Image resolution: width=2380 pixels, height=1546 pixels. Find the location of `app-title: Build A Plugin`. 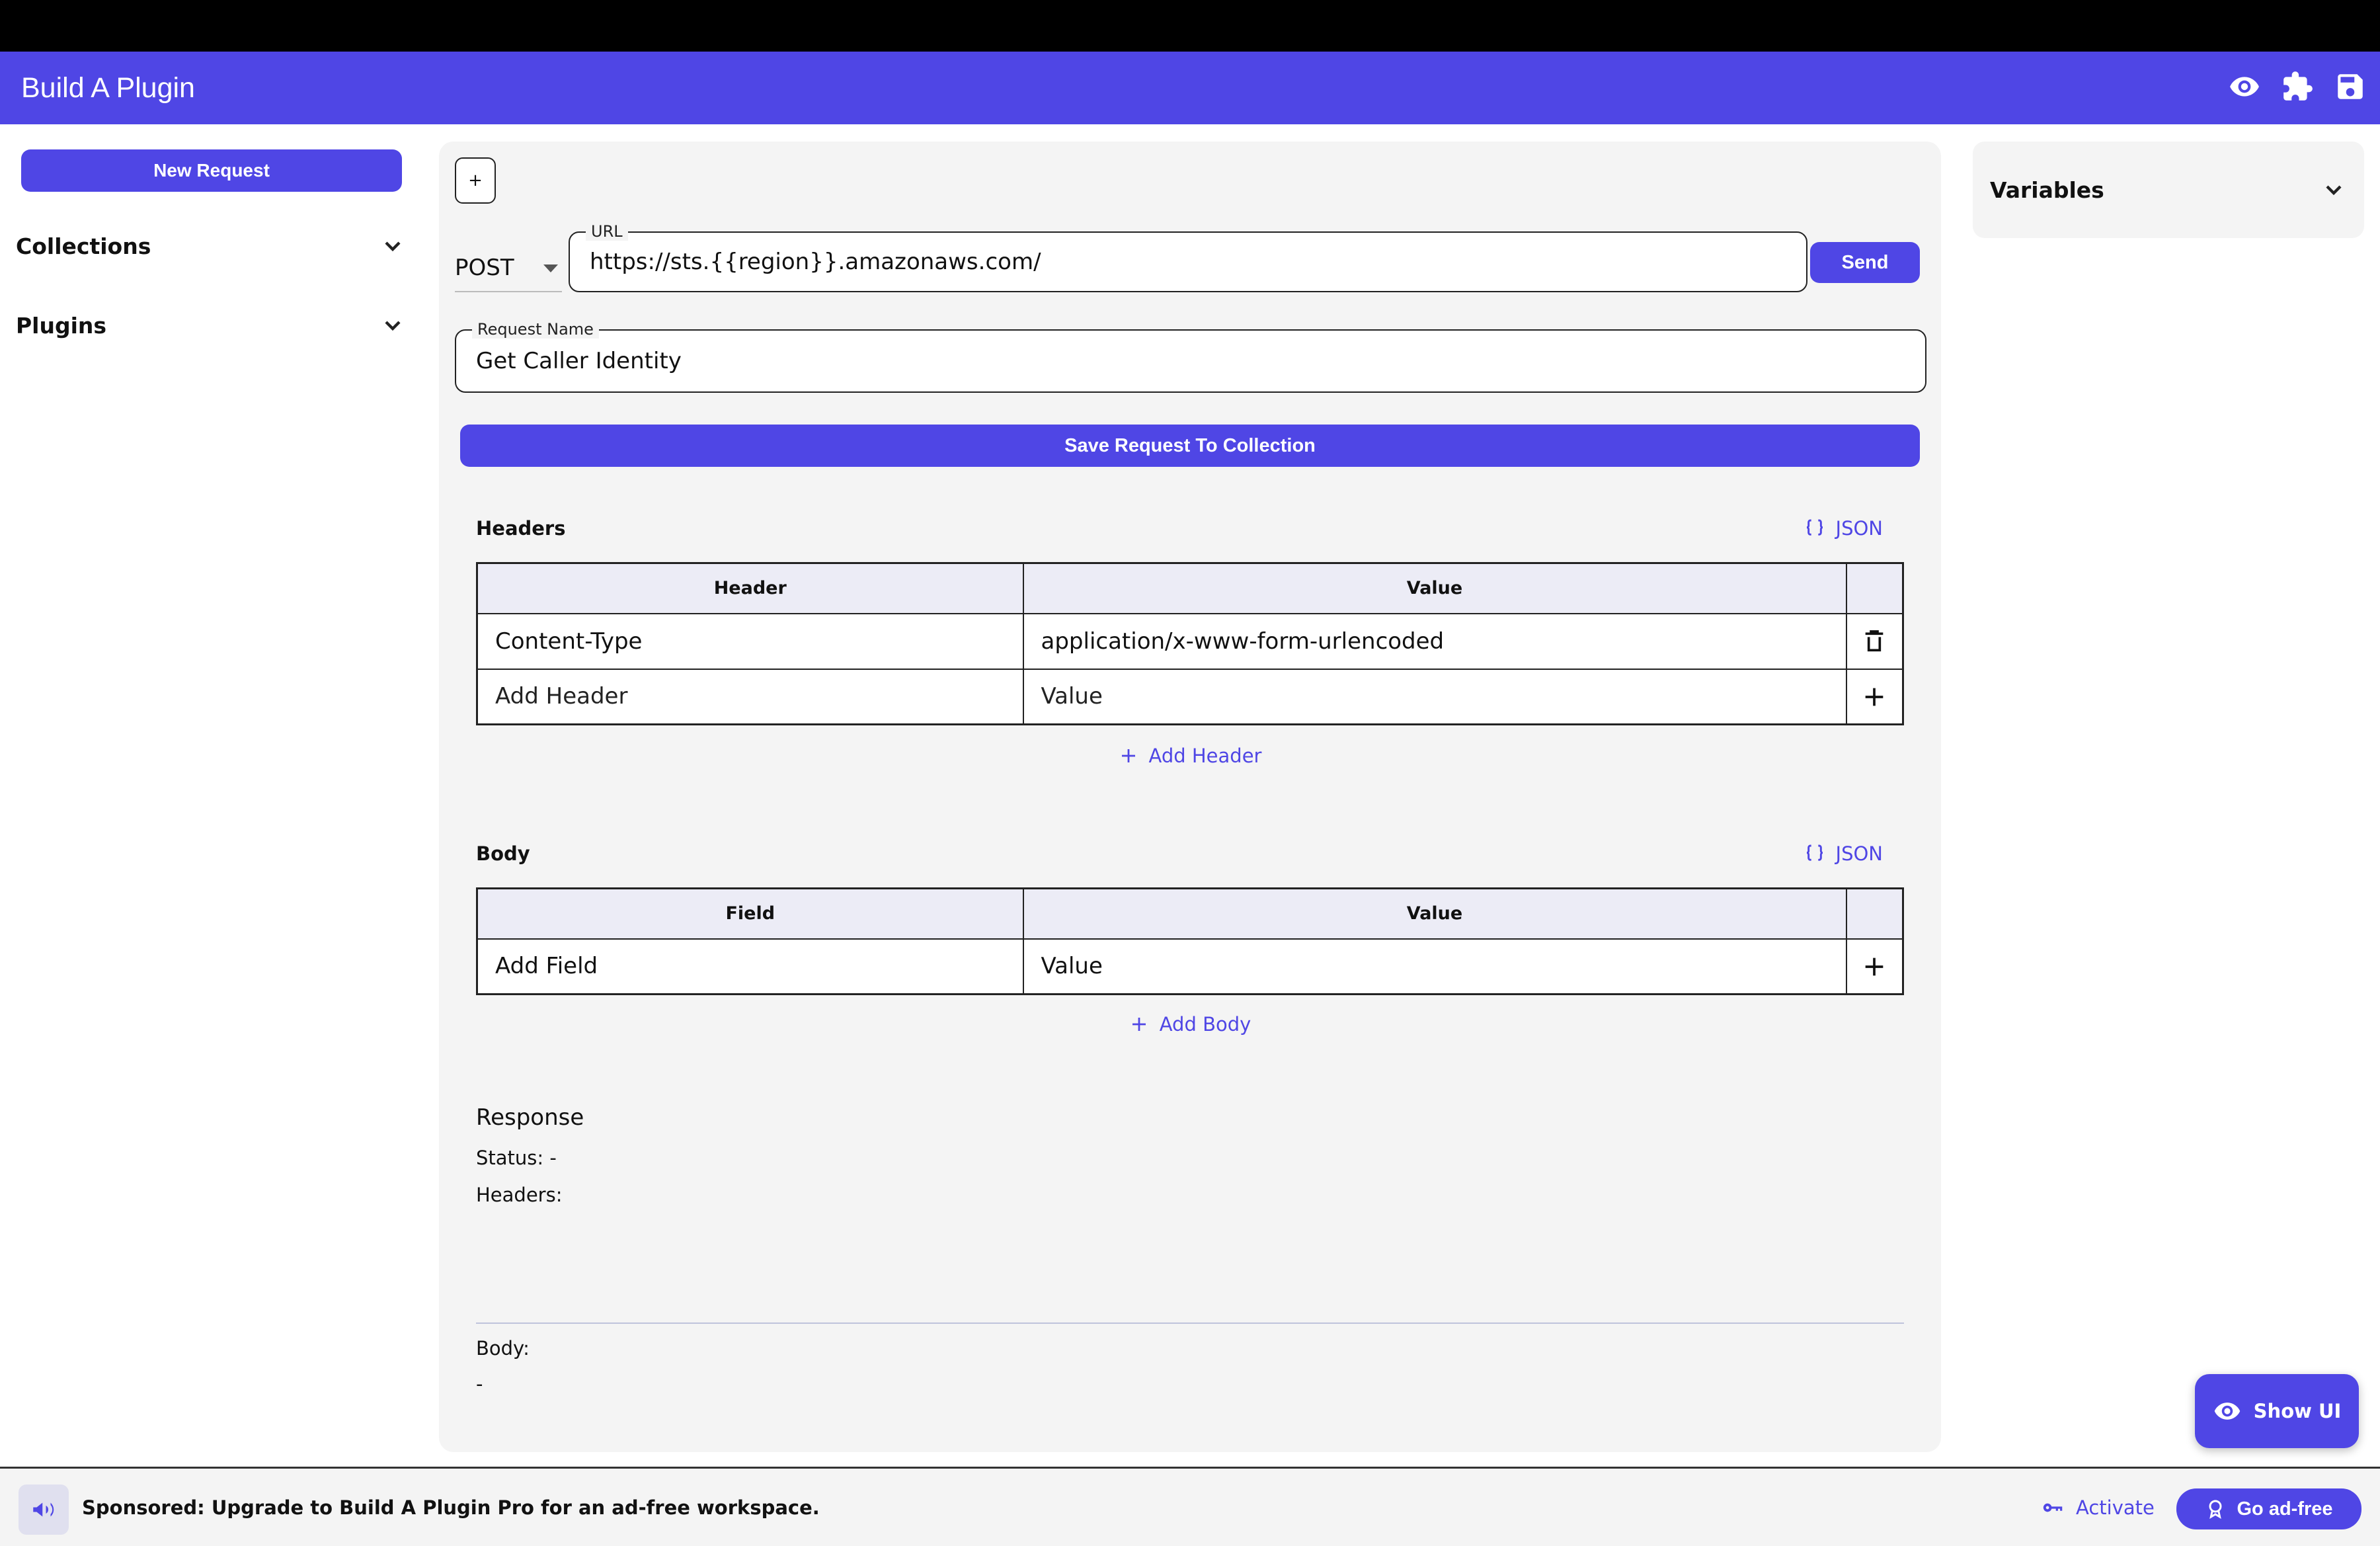

app-title: Build A Plugin is located at coordinates (108, 87).